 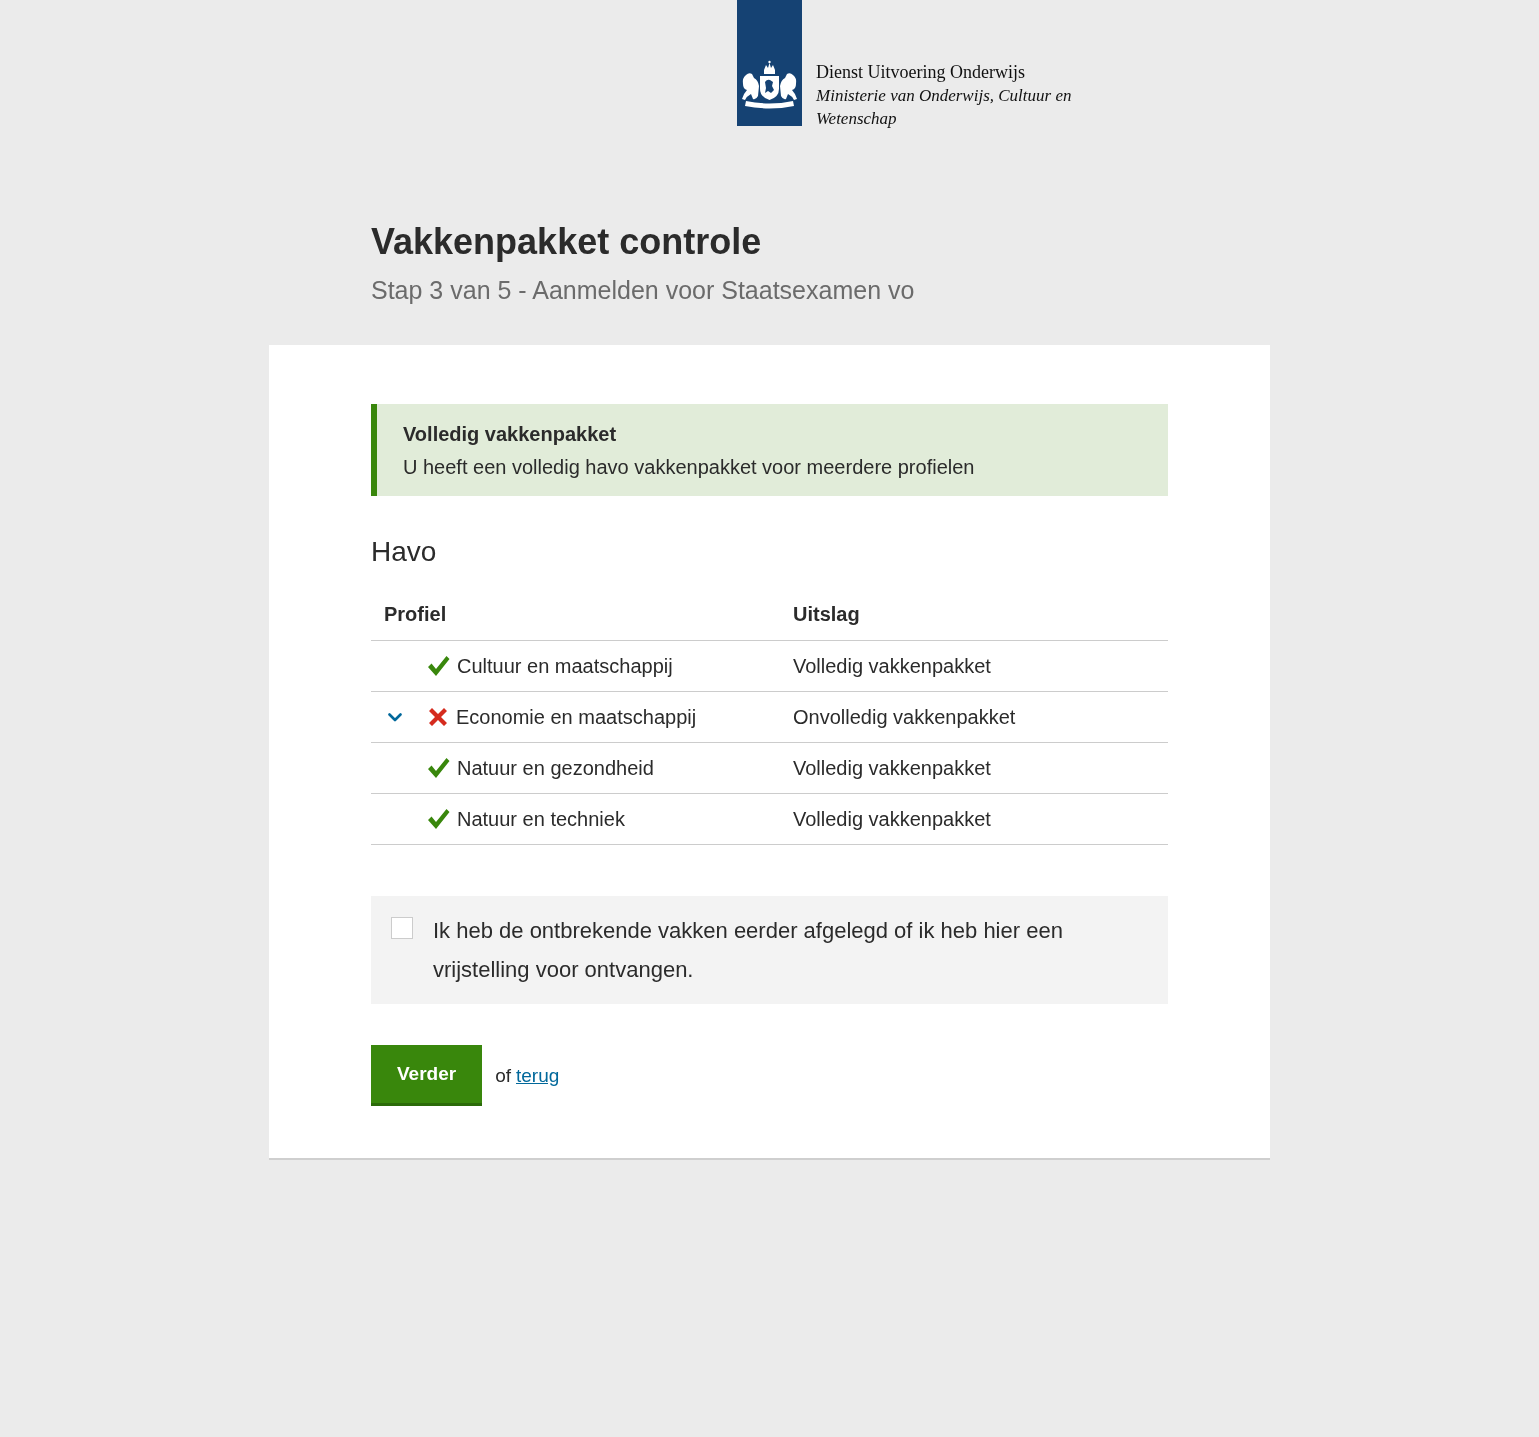 What do you see at coordinates (402, 928) in the screenshot?
I see `checkbox` at bounding box center [402, 928].